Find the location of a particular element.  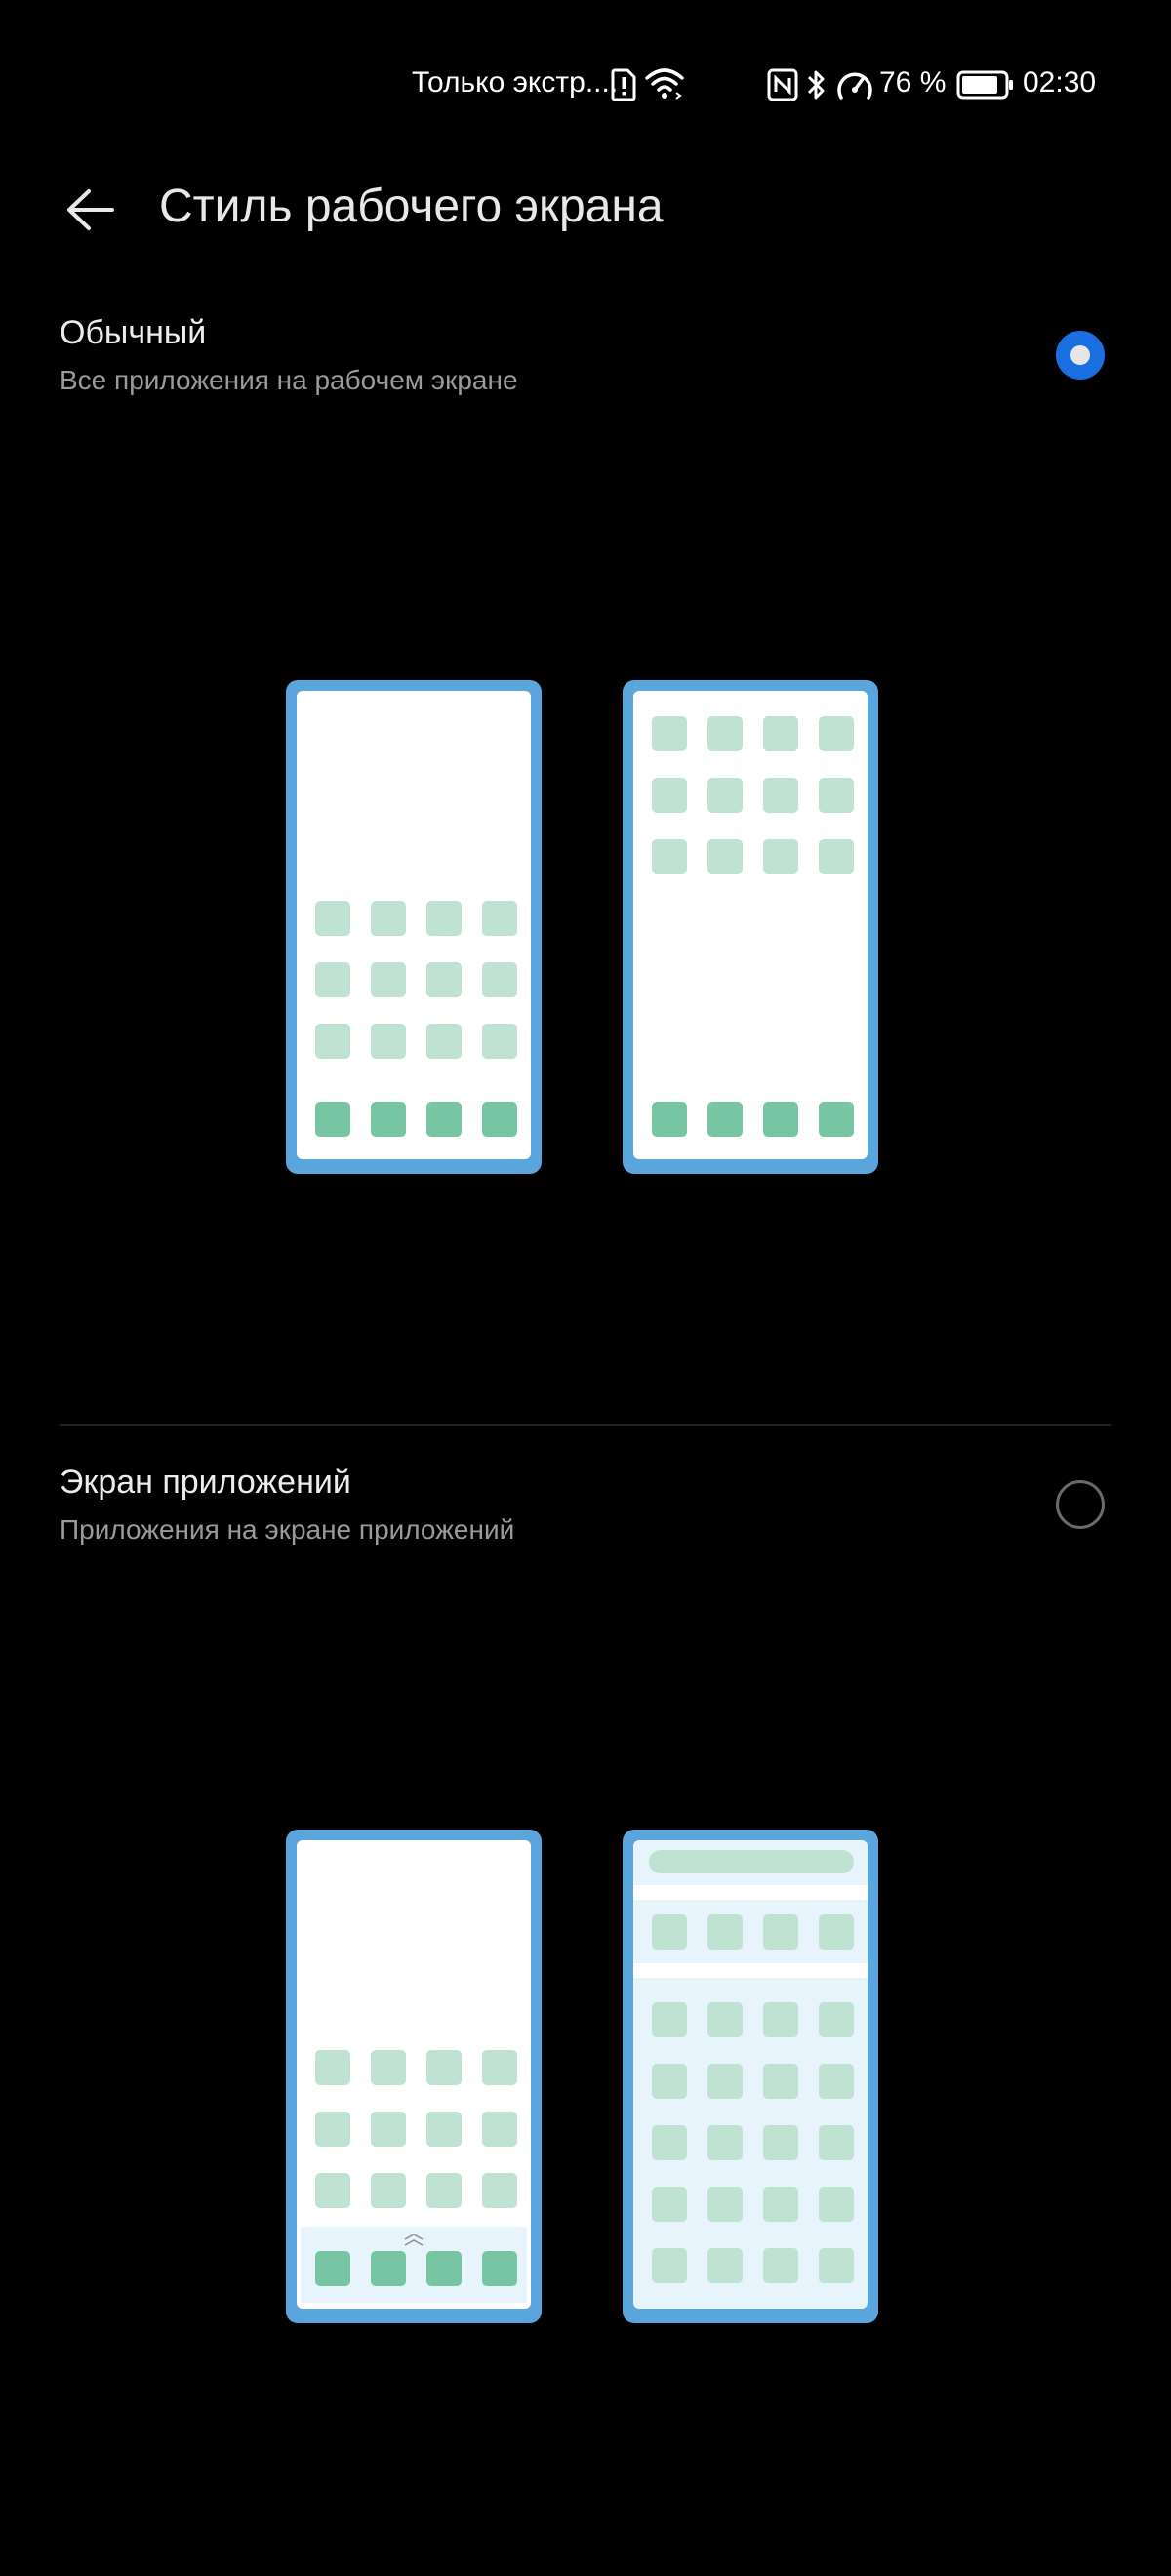

back-arrow-icon is located at coordinates (90, 209).